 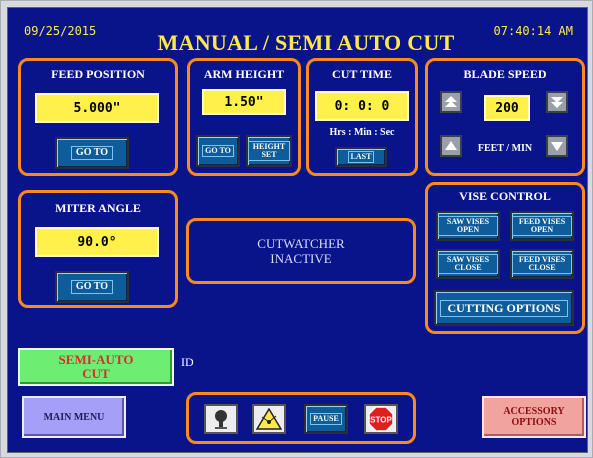 I want to click on laser-light-button, so click(x=221, y=419).